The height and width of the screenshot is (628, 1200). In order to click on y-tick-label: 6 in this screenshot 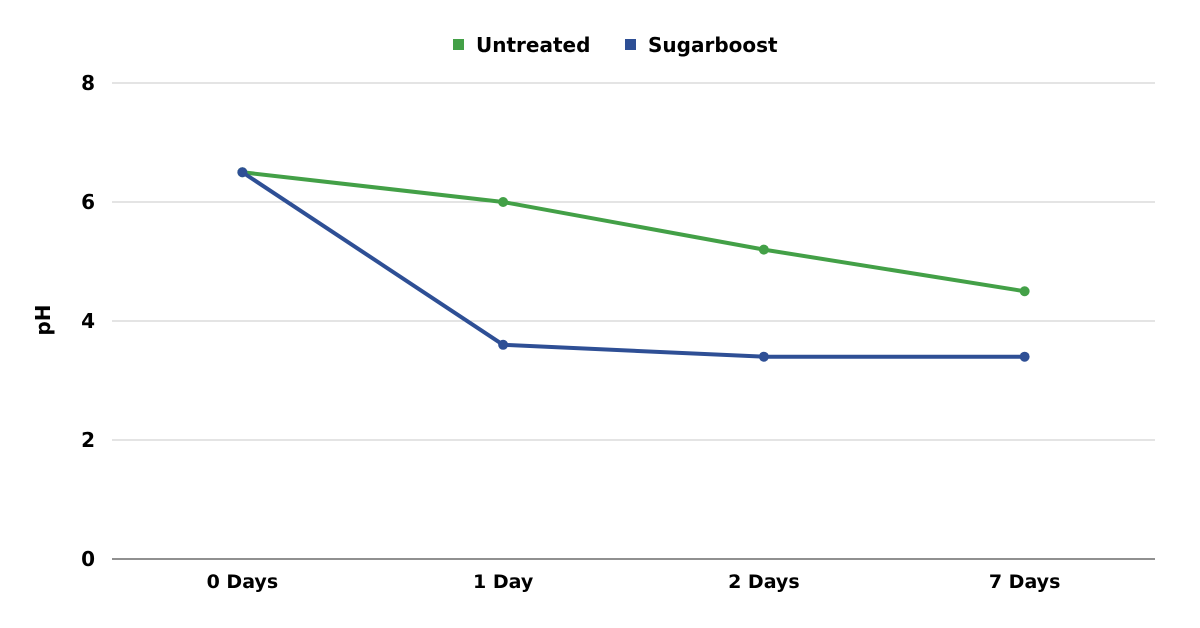, I will do `click(88, 202)`.